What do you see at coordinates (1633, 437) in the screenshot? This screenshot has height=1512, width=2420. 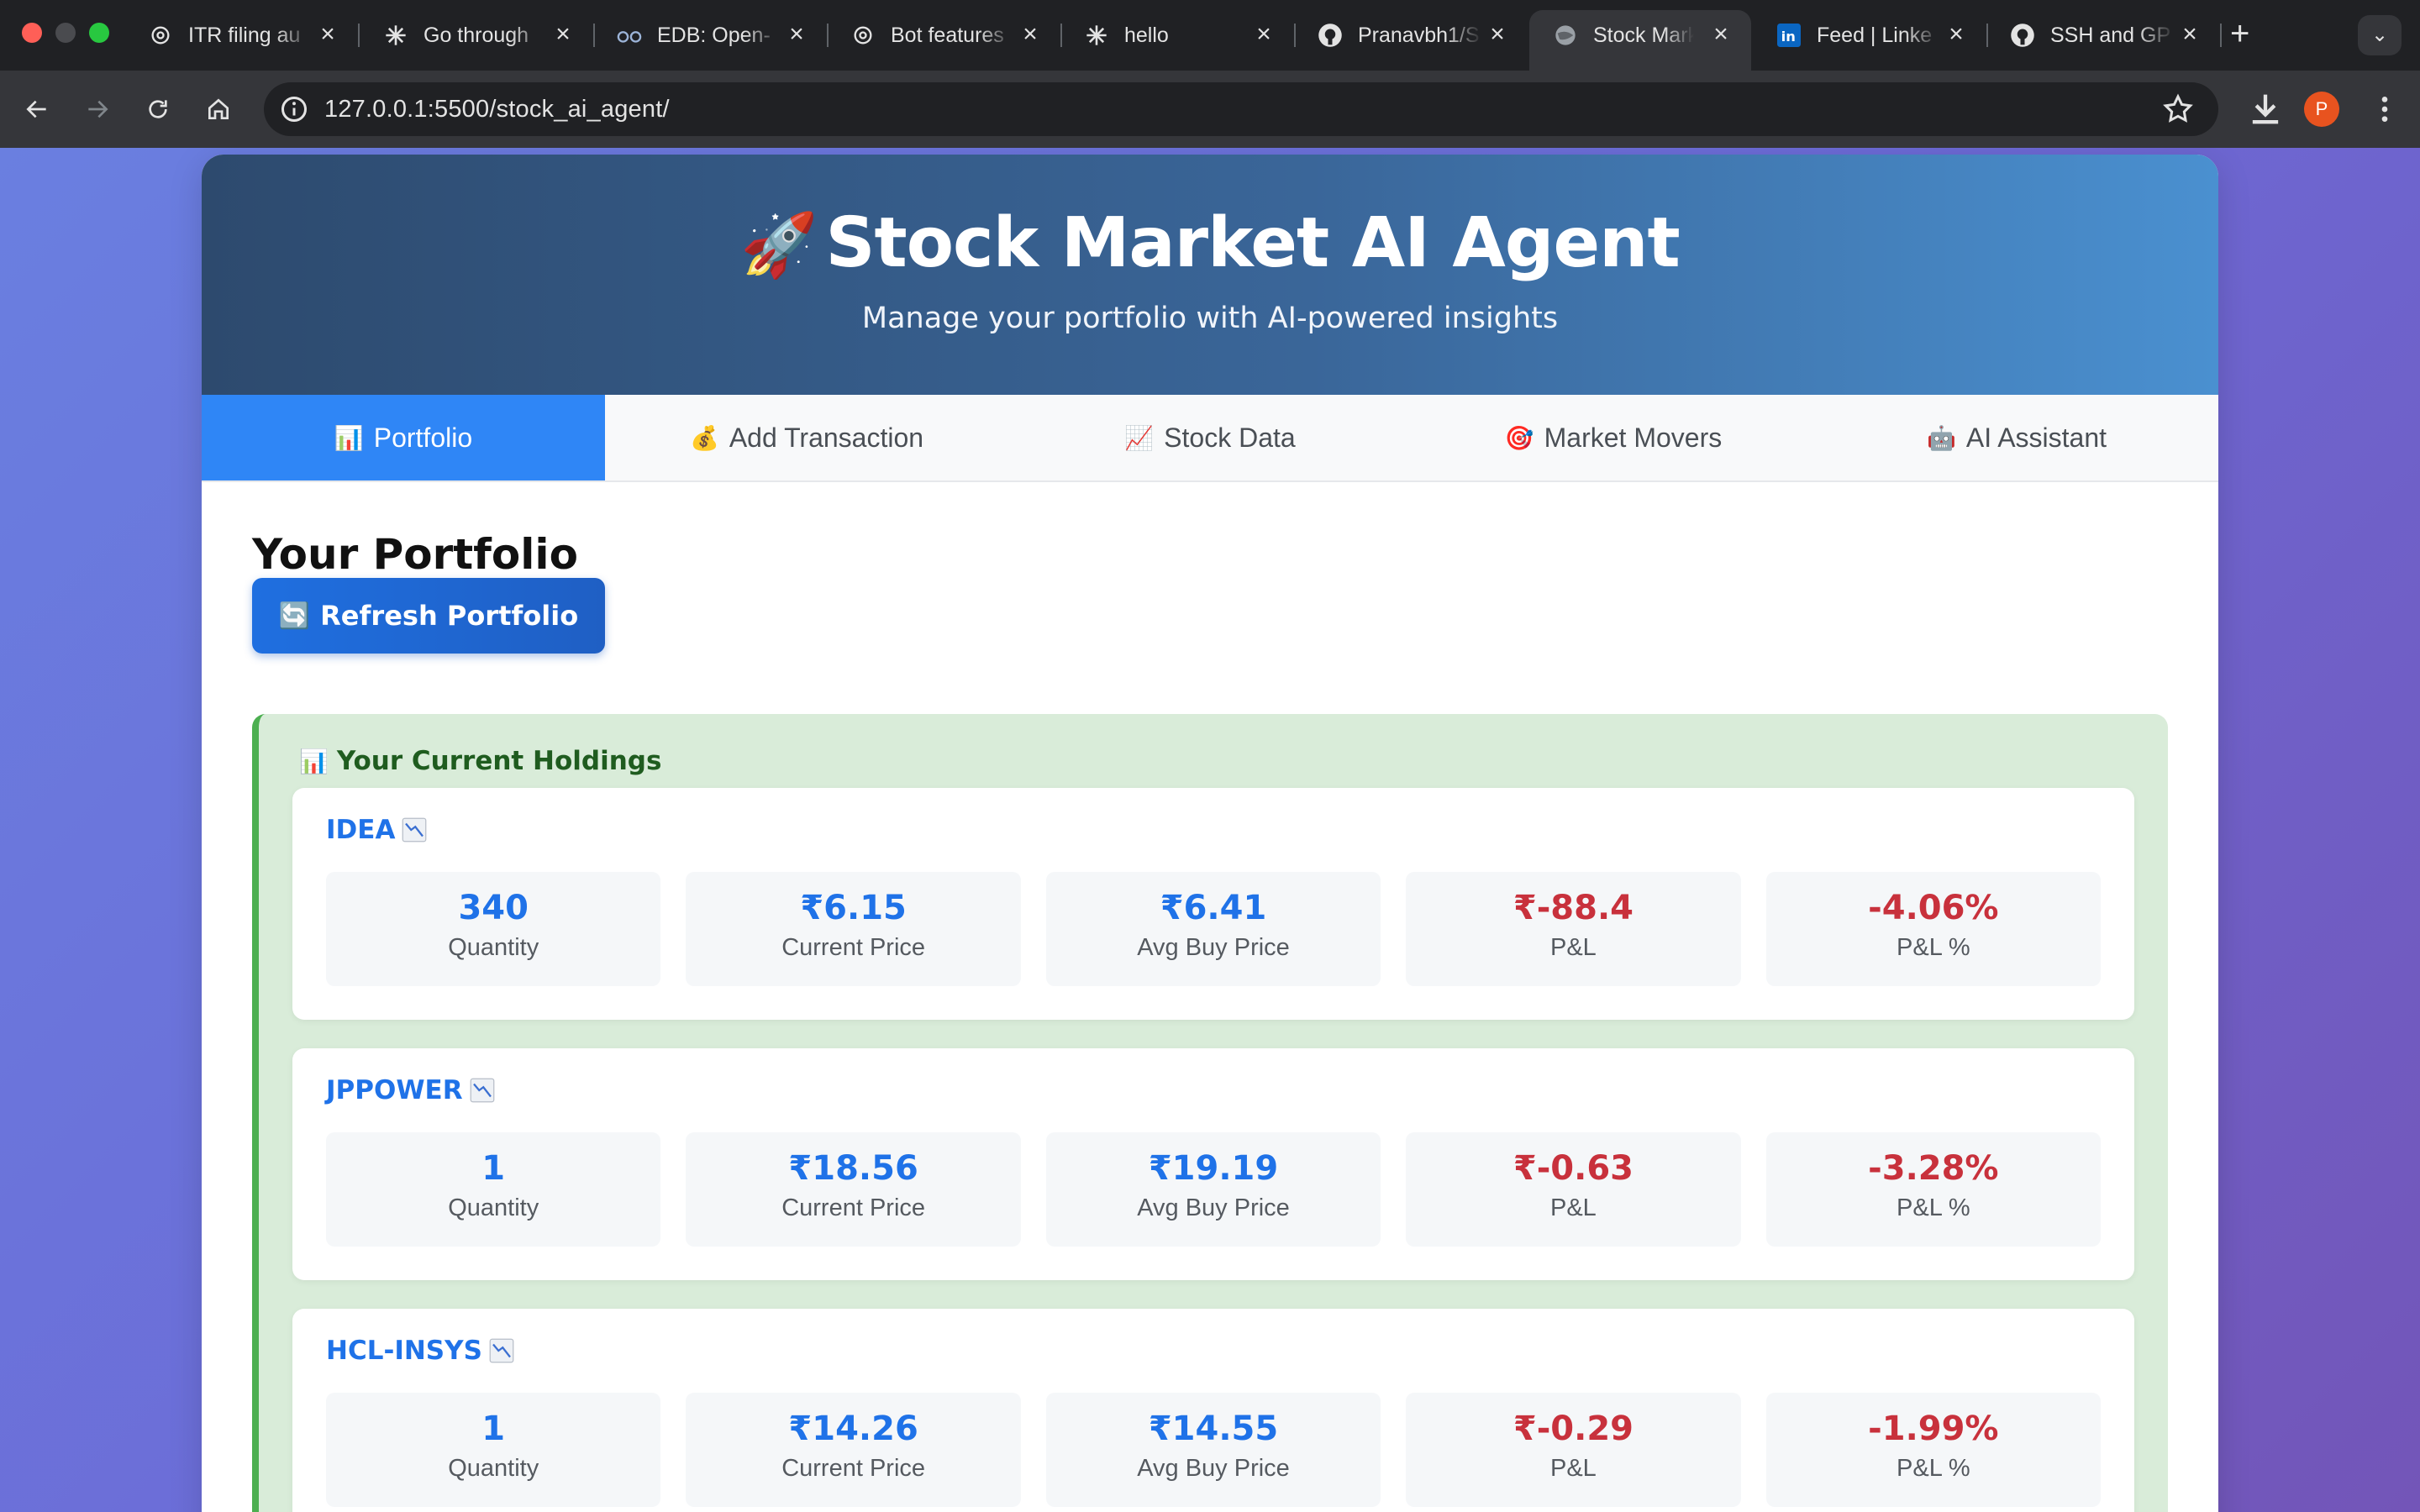 I see `tab-label: Market Movers` at bounding box center [1633, 437].